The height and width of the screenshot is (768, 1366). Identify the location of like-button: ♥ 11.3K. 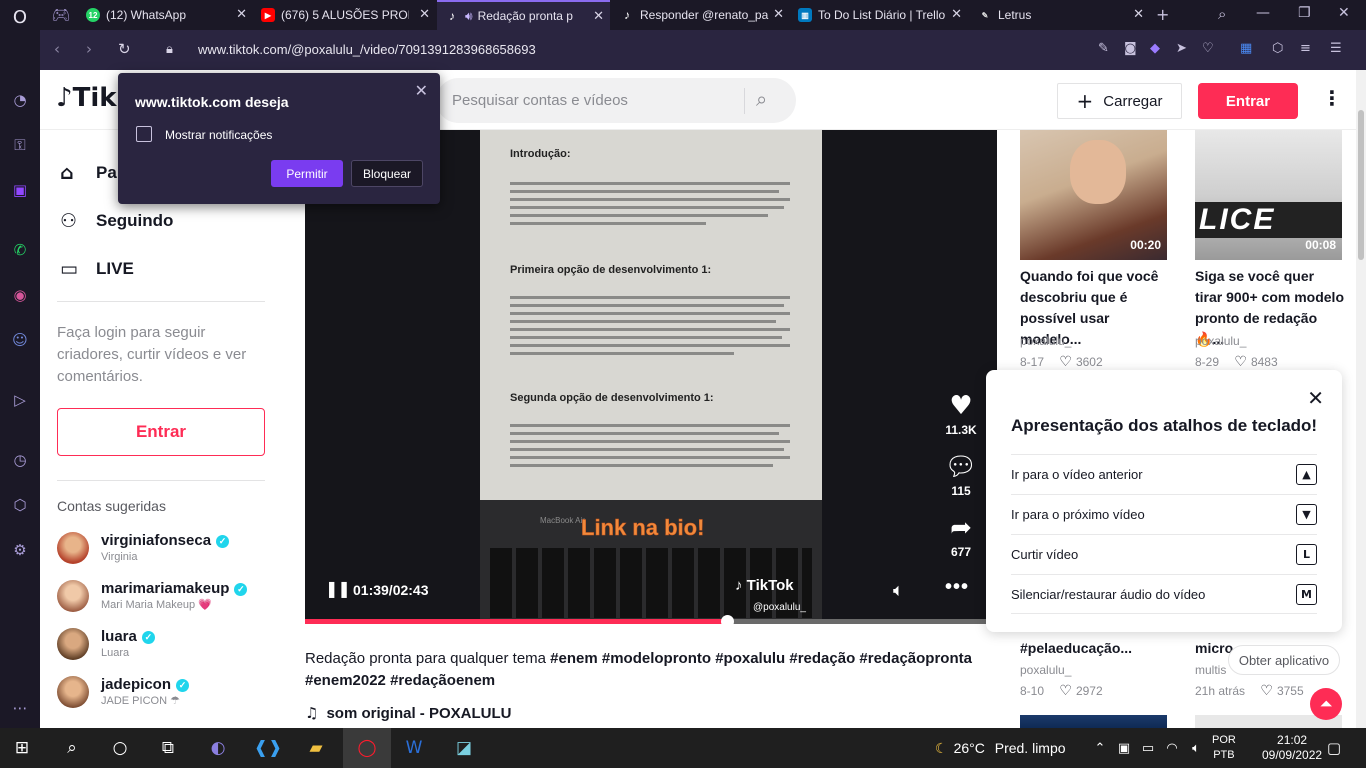
(961, 414).